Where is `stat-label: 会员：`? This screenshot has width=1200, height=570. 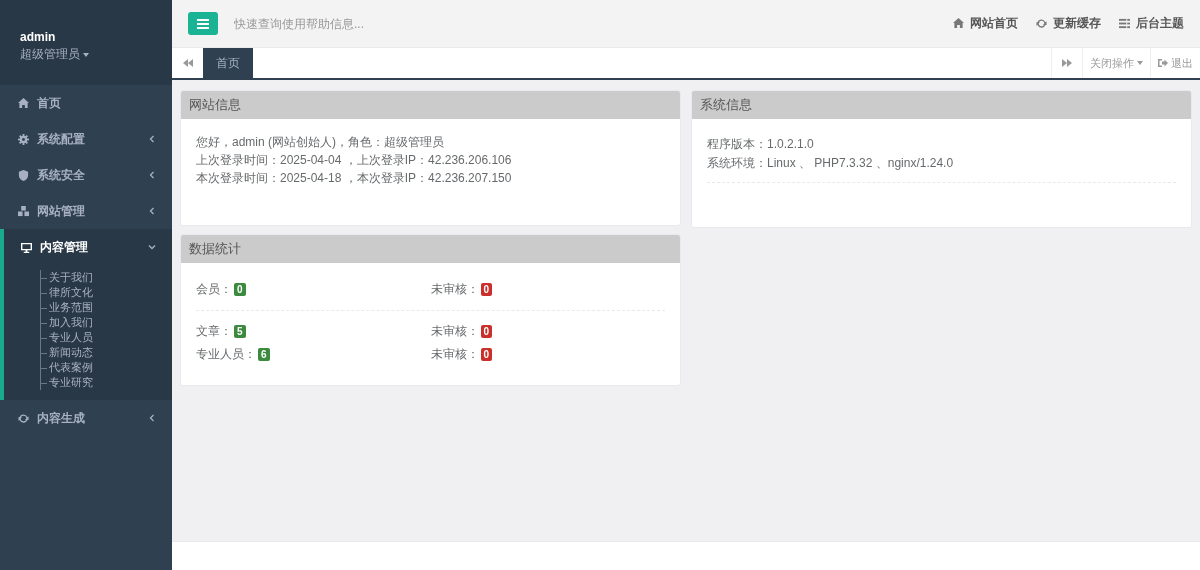 stat-label: 会员： is located at coordinates (214, 289).